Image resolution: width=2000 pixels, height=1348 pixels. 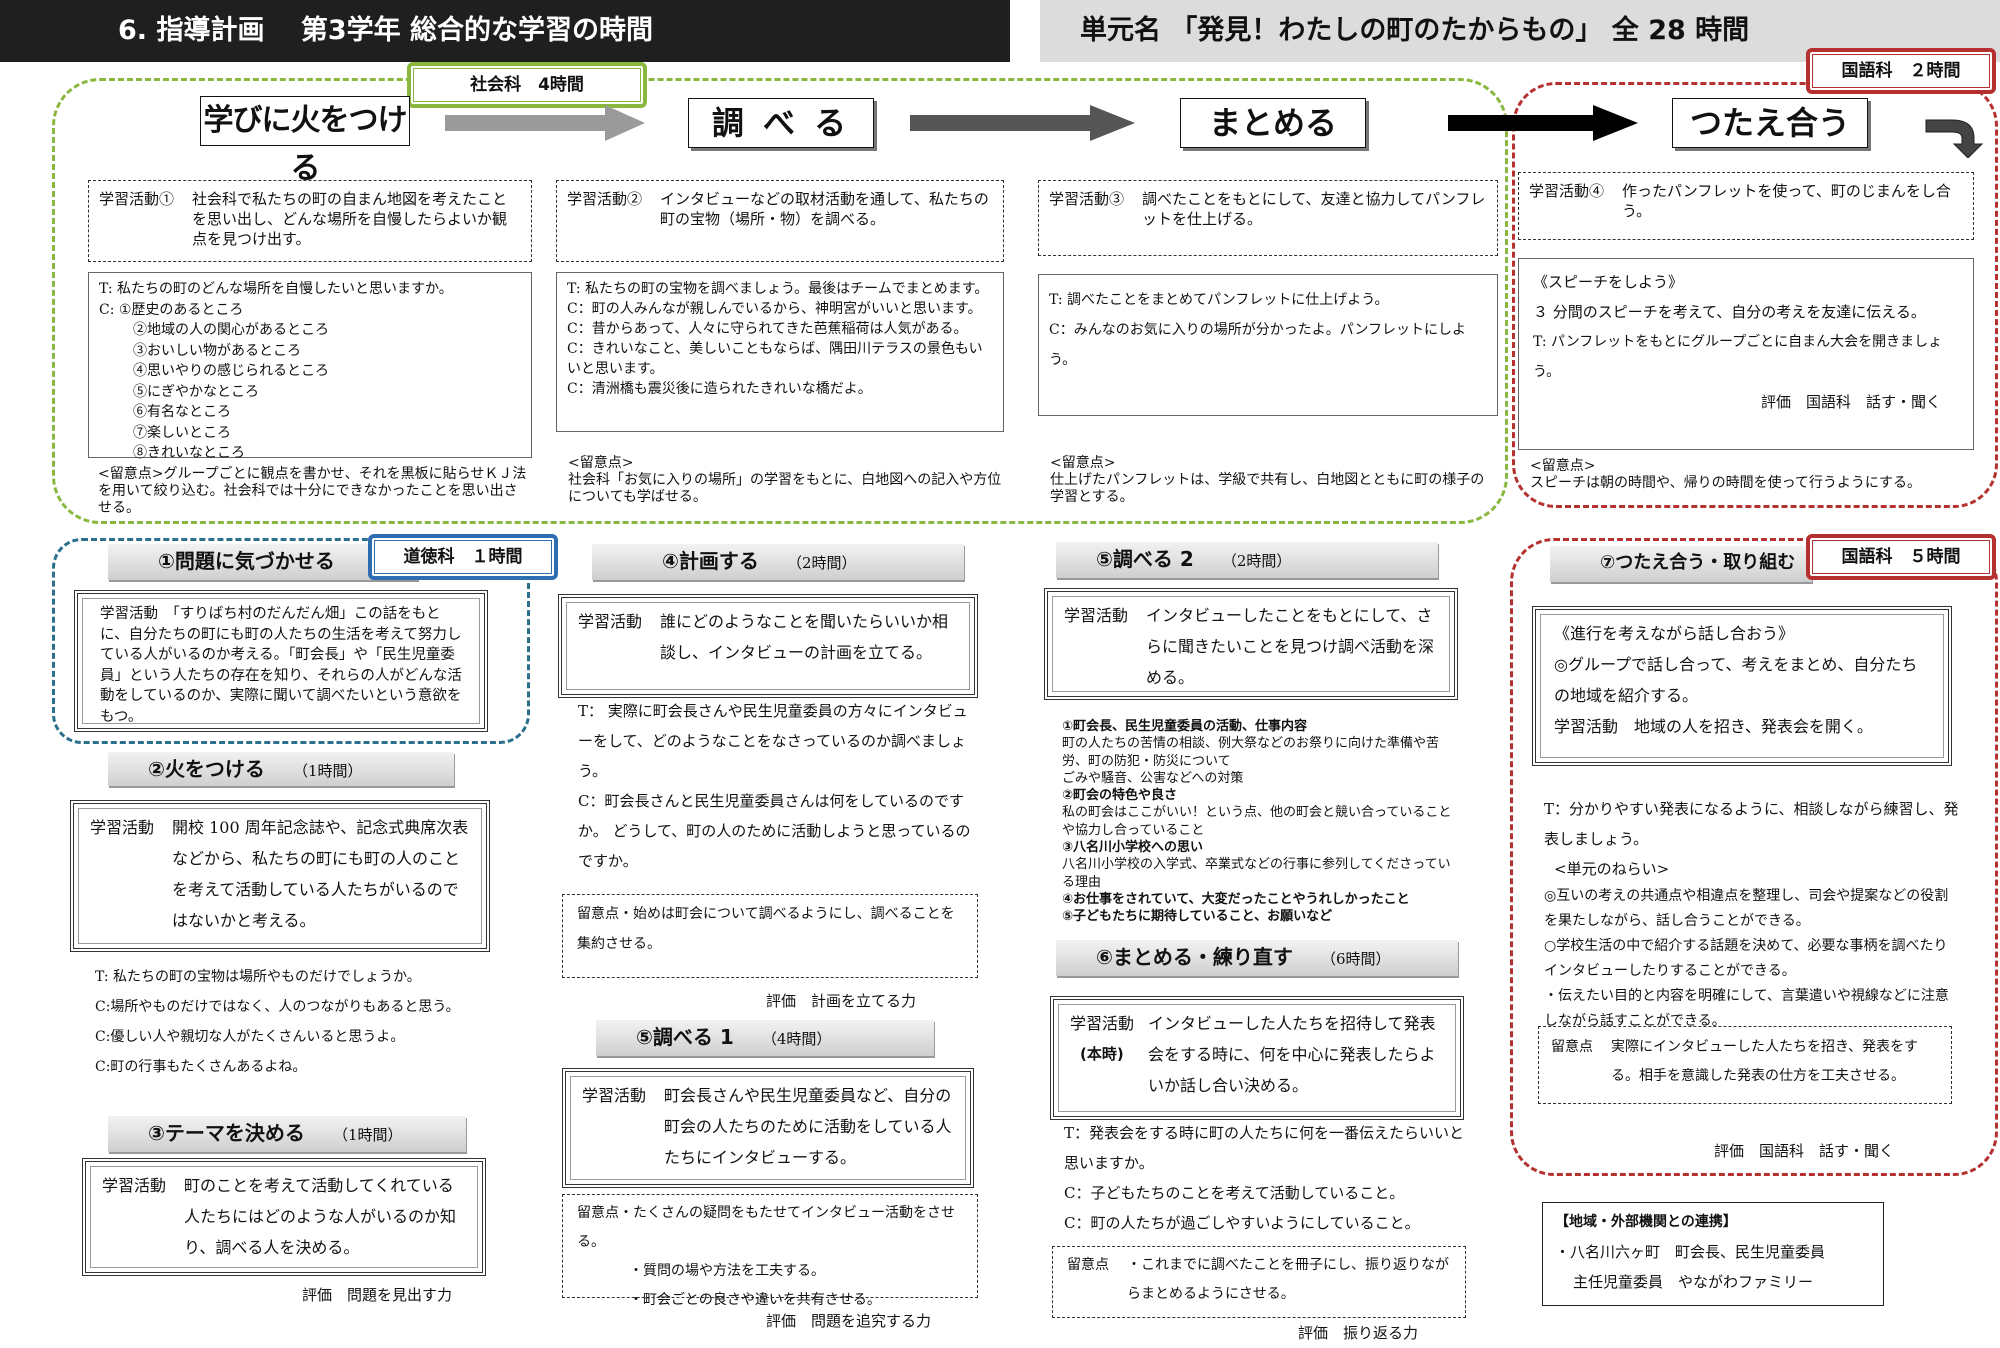 What do you see at coordinates (1267, 488) in the screenshot?
I see `note-3: 仕上げたパンフレットは、学級で共有し、白地図とともに町の様子の学習とする。` at bounding box center [1267, 488].